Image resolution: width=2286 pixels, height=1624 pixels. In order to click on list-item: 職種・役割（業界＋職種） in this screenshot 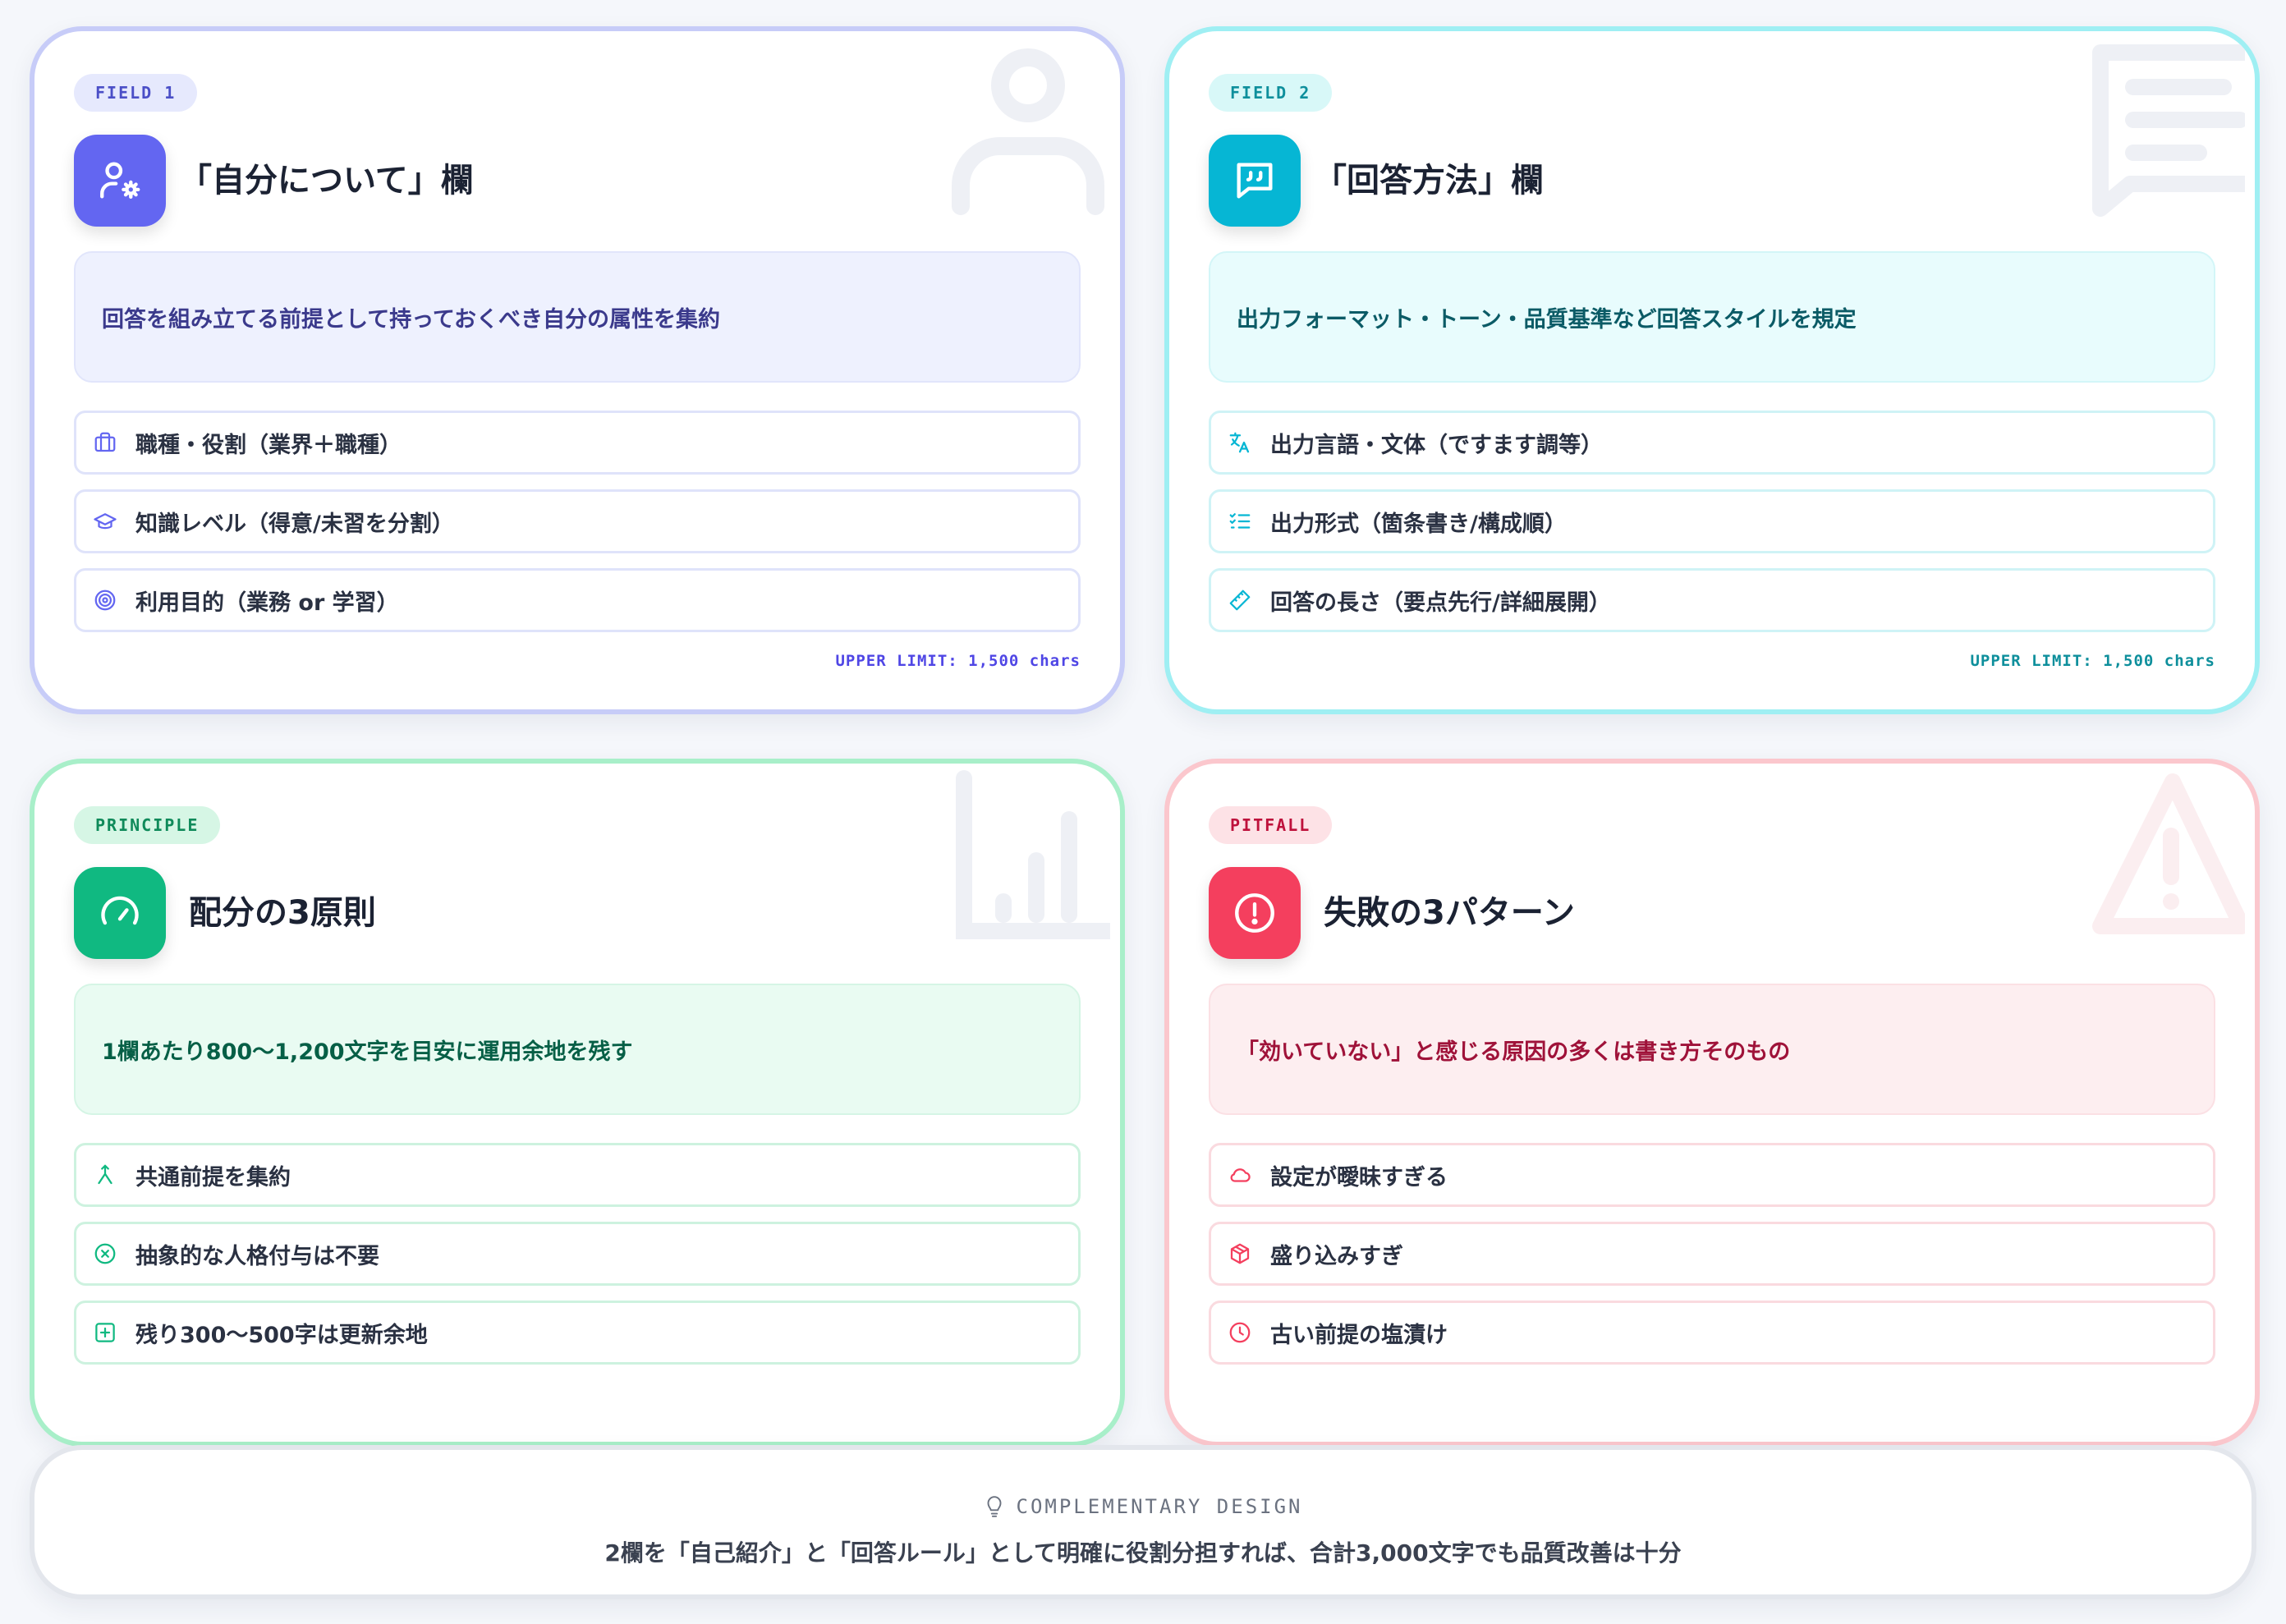, I will do `click(577, 443)`.